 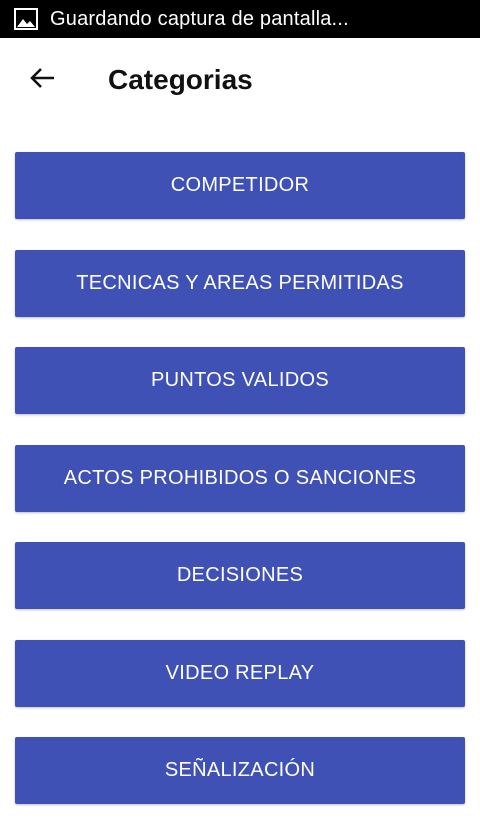 I want to click on category-button-decisiones: DECISIONES, so click(x=240, y=575).